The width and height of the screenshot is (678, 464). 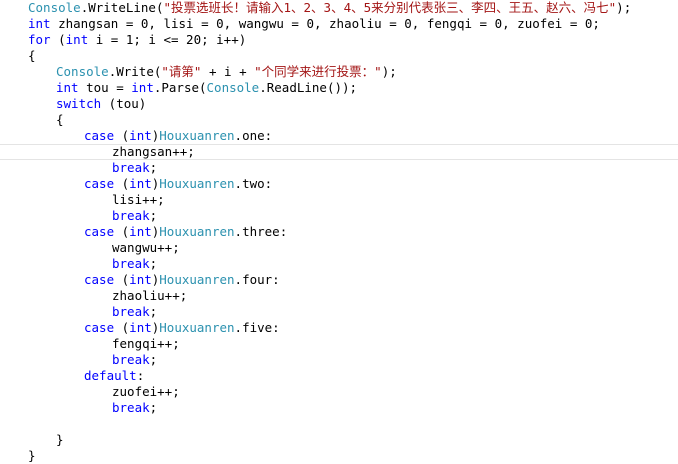 What do you see at coordinates (339, 424) in the screenshot?
I see `code-line` at bounding box center [339, 424].